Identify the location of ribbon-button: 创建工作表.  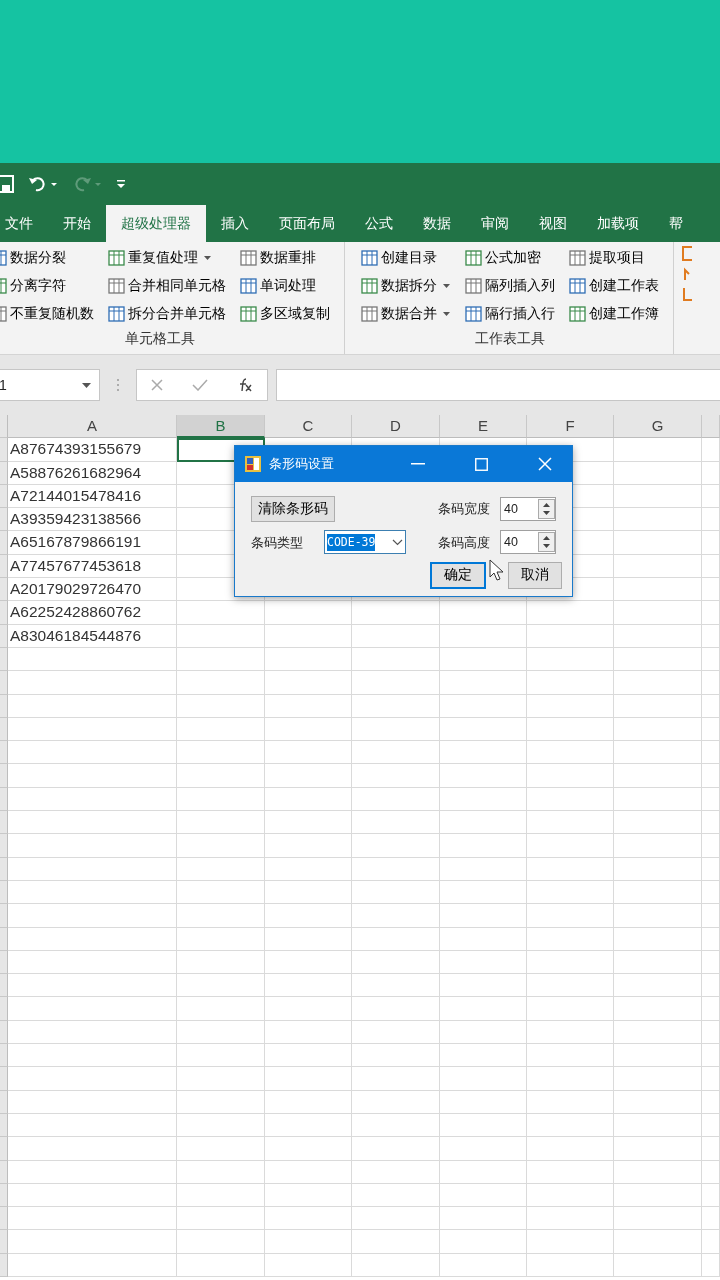
(614, 286).